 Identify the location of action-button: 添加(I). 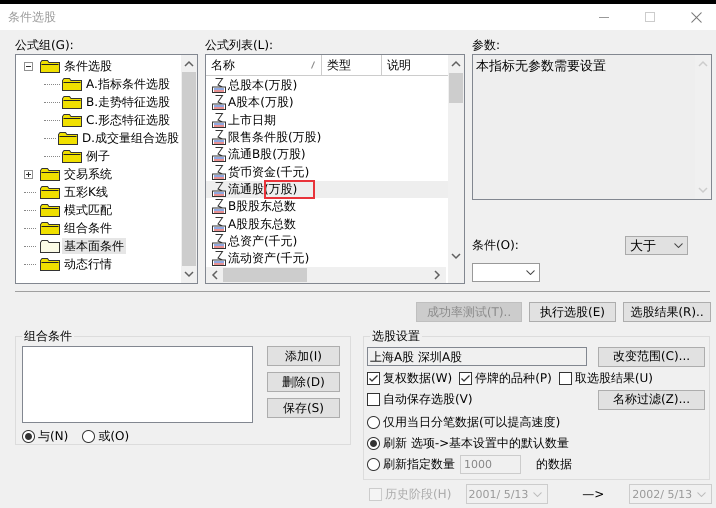
(303, 356).